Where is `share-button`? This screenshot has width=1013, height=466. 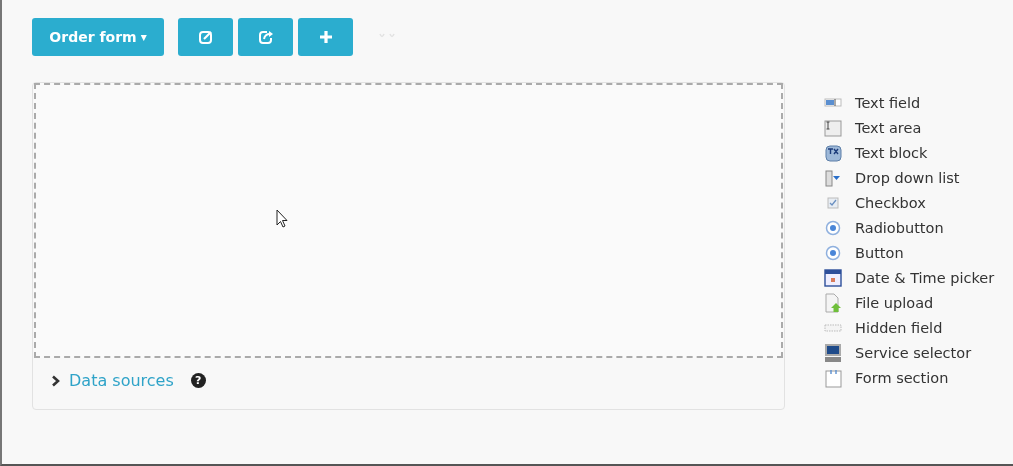 share-button is located at coordinates (265, 37).